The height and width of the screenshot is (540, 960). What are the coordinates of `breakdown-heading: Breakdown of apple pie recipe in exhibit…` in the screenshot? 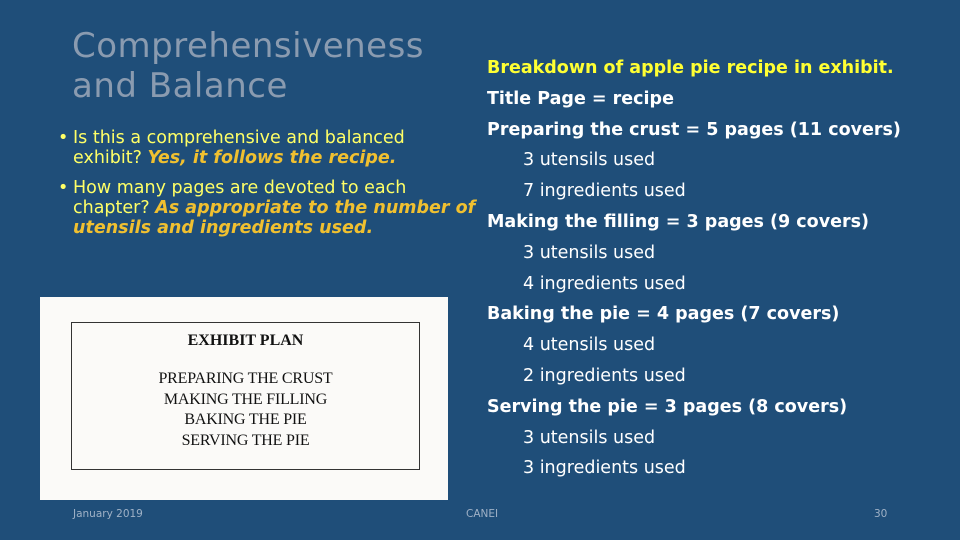 It's located at (690, 68).